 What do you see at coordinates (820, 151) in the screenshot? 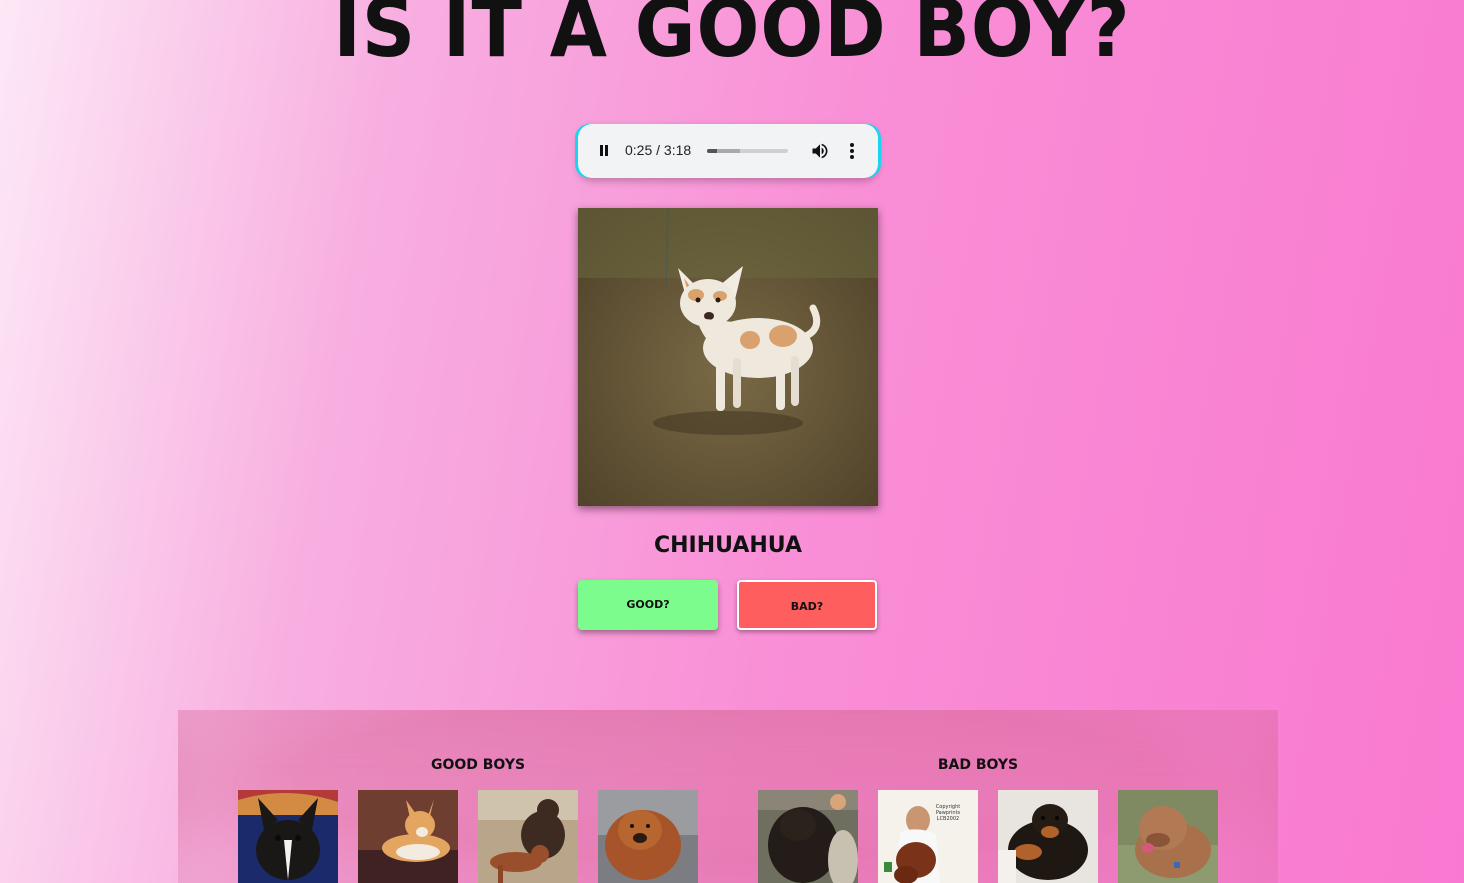
I see `volume-icon` at bounding box center [820, 151].